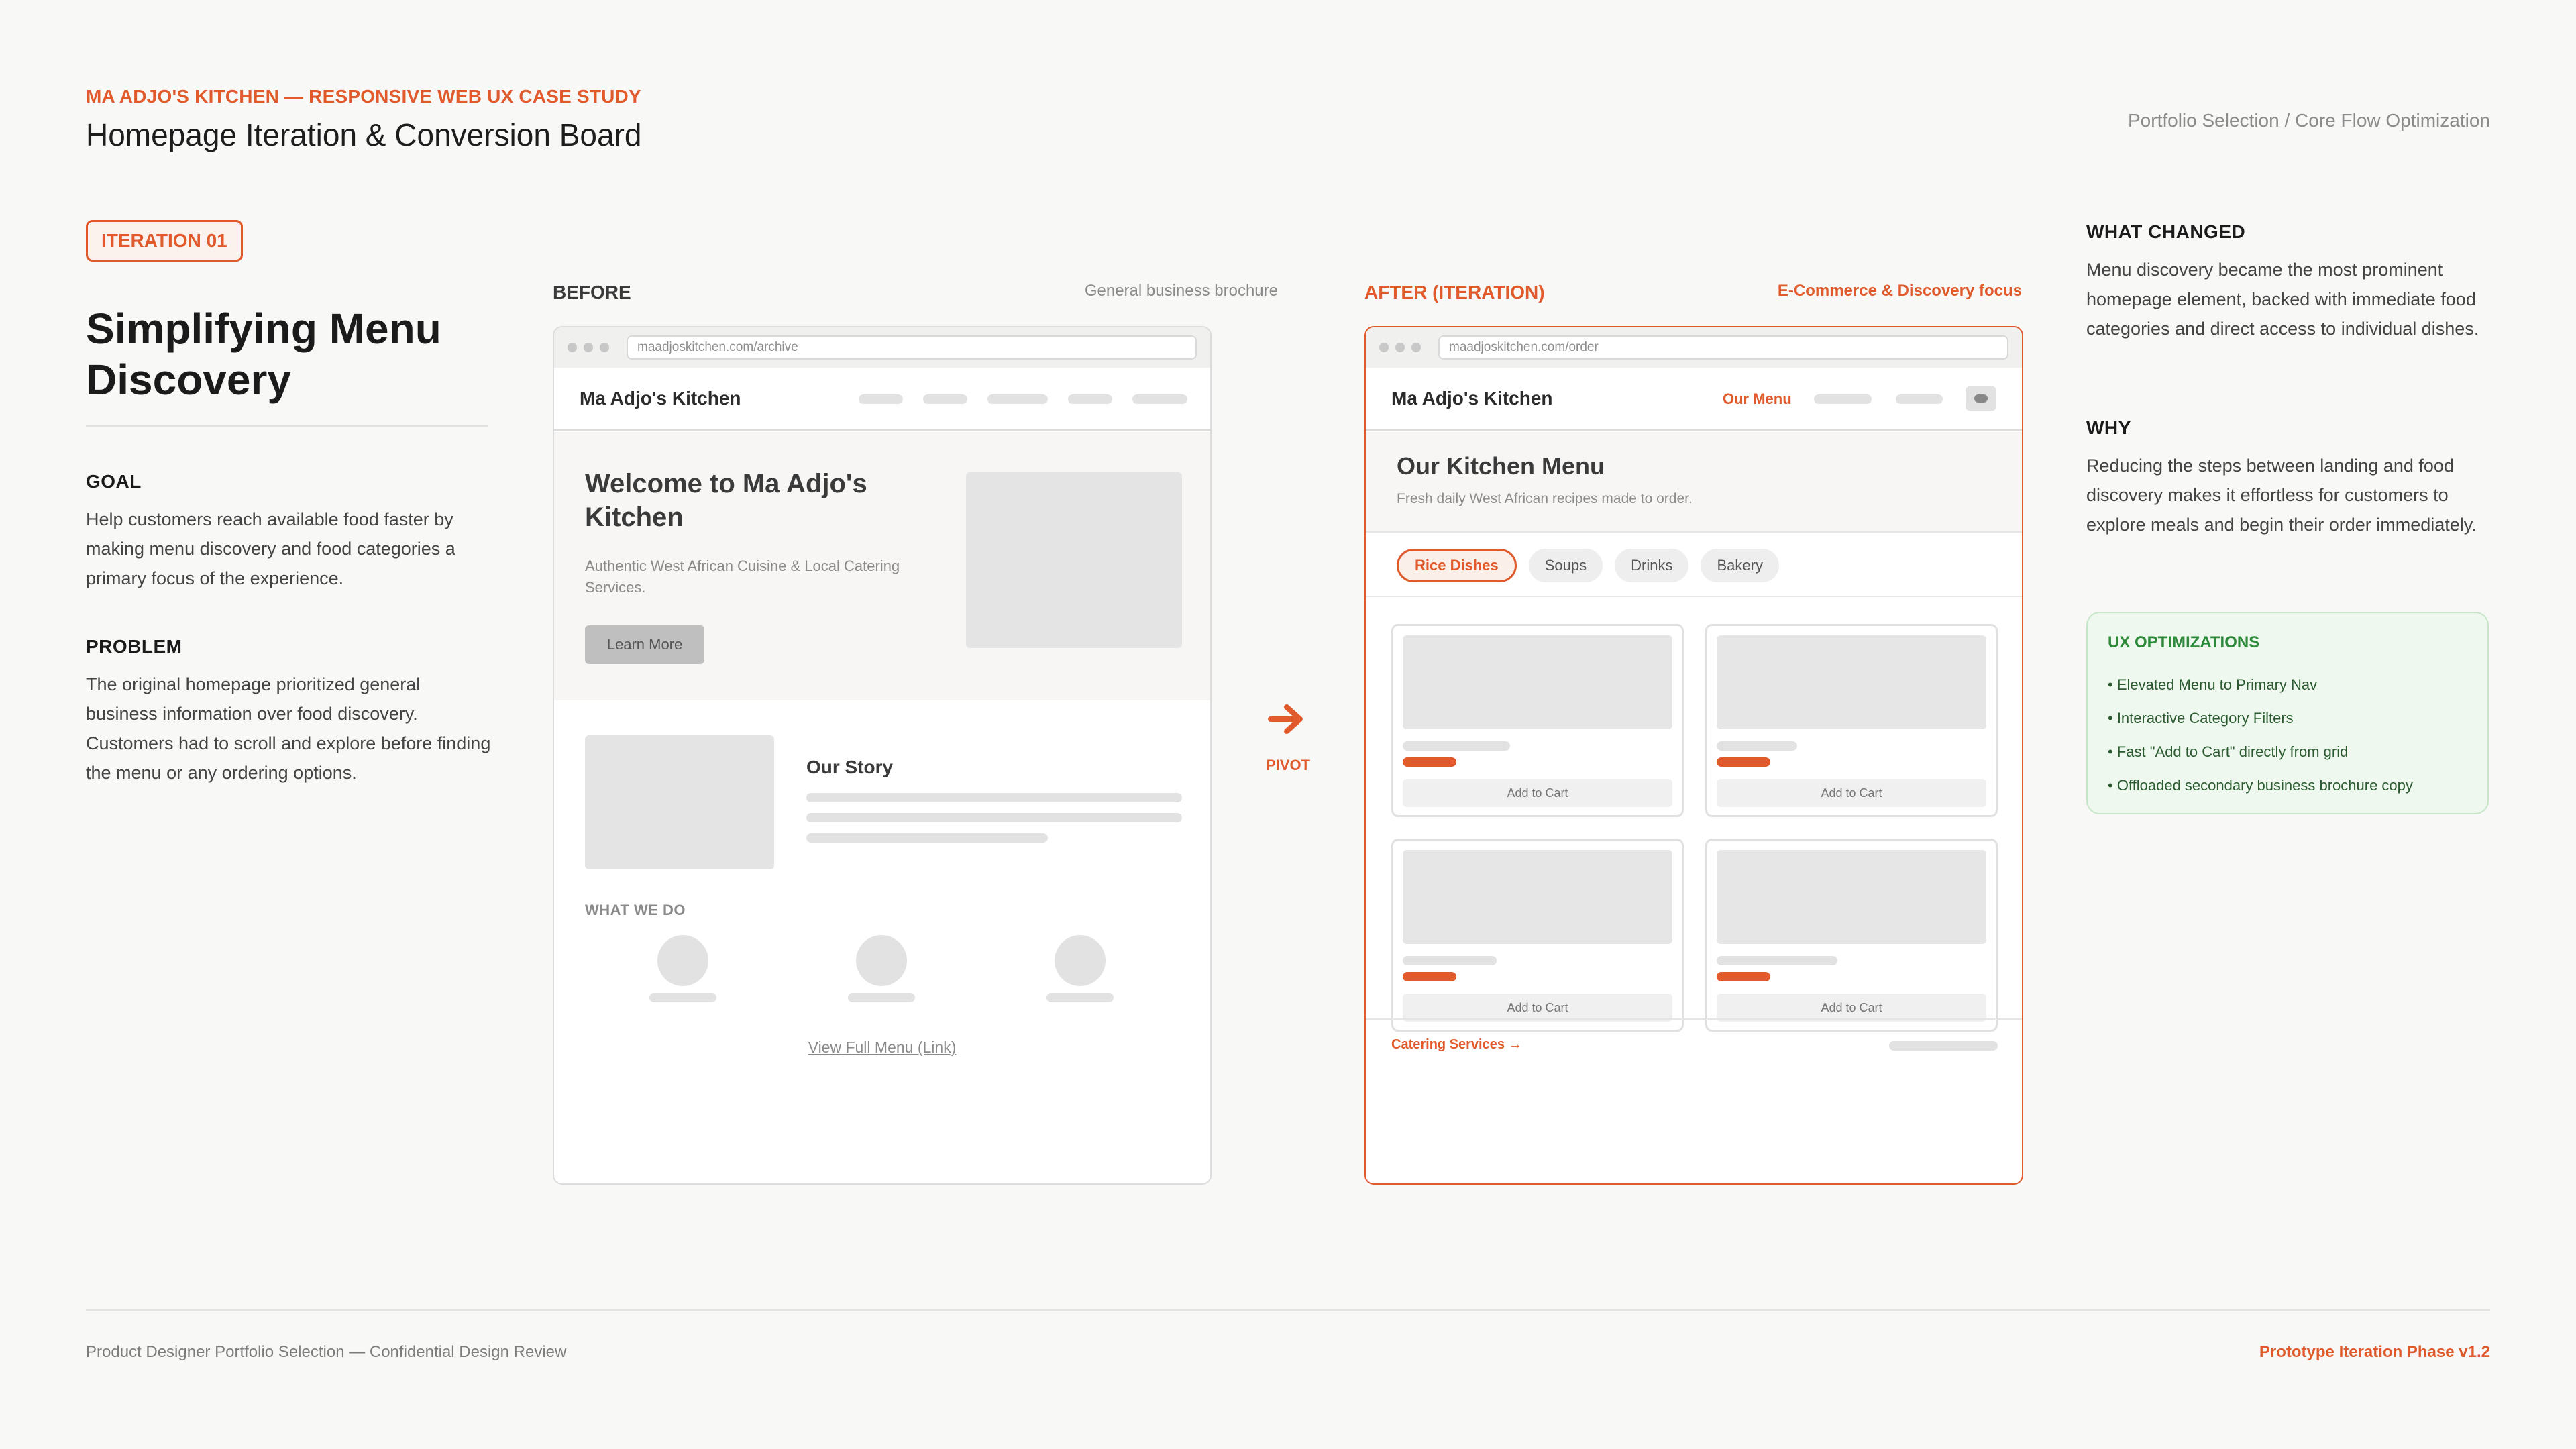  What do you see at coordinates (1981, 398) in the screenshot?
I see `cart-icon` at bounding box center [1981, 398].